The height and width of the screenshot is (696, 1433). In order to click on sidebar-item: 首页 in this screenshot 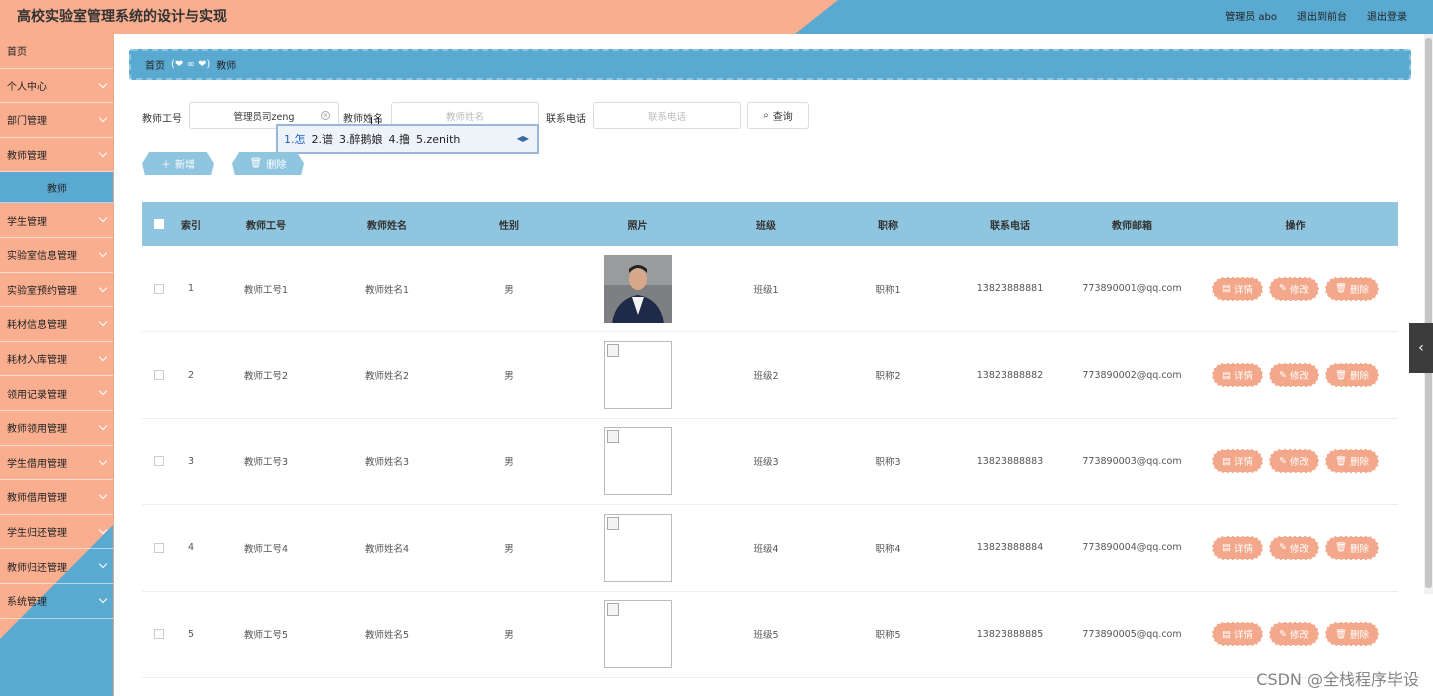, I will do `click(56, 51)`.